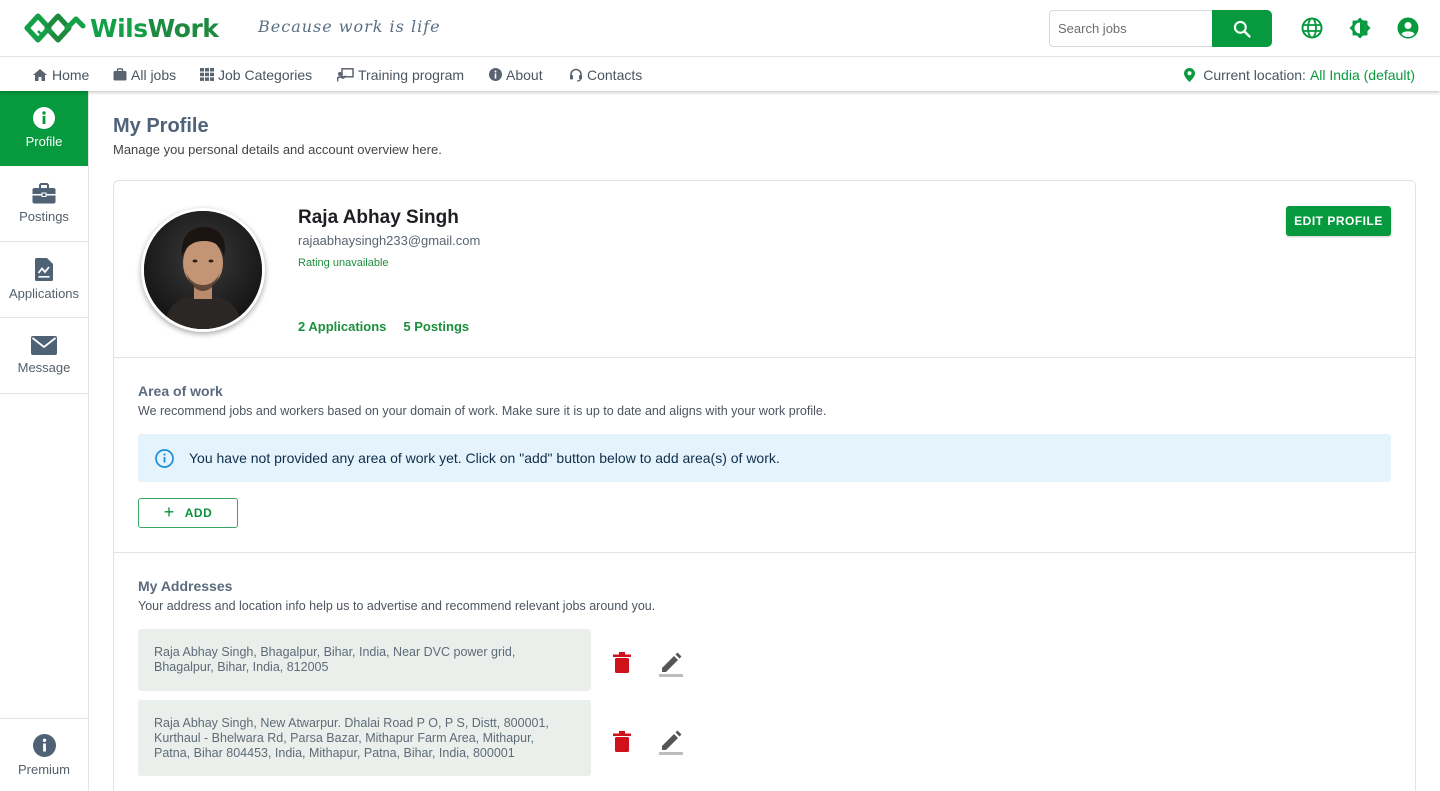 The width and height of the screenshot is (1440, 791). I want to click on nav-item-label: Training program, so click(411, 74).